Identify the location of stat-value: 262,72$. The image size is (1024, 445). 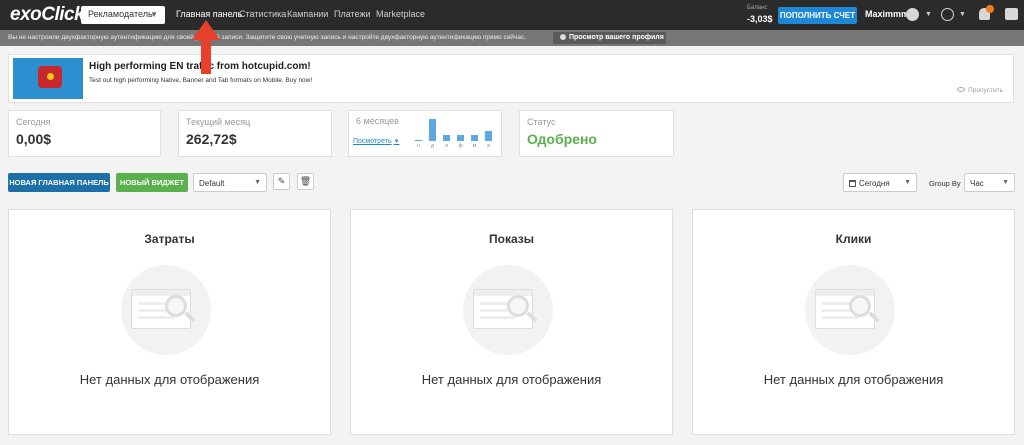
(211, 139).